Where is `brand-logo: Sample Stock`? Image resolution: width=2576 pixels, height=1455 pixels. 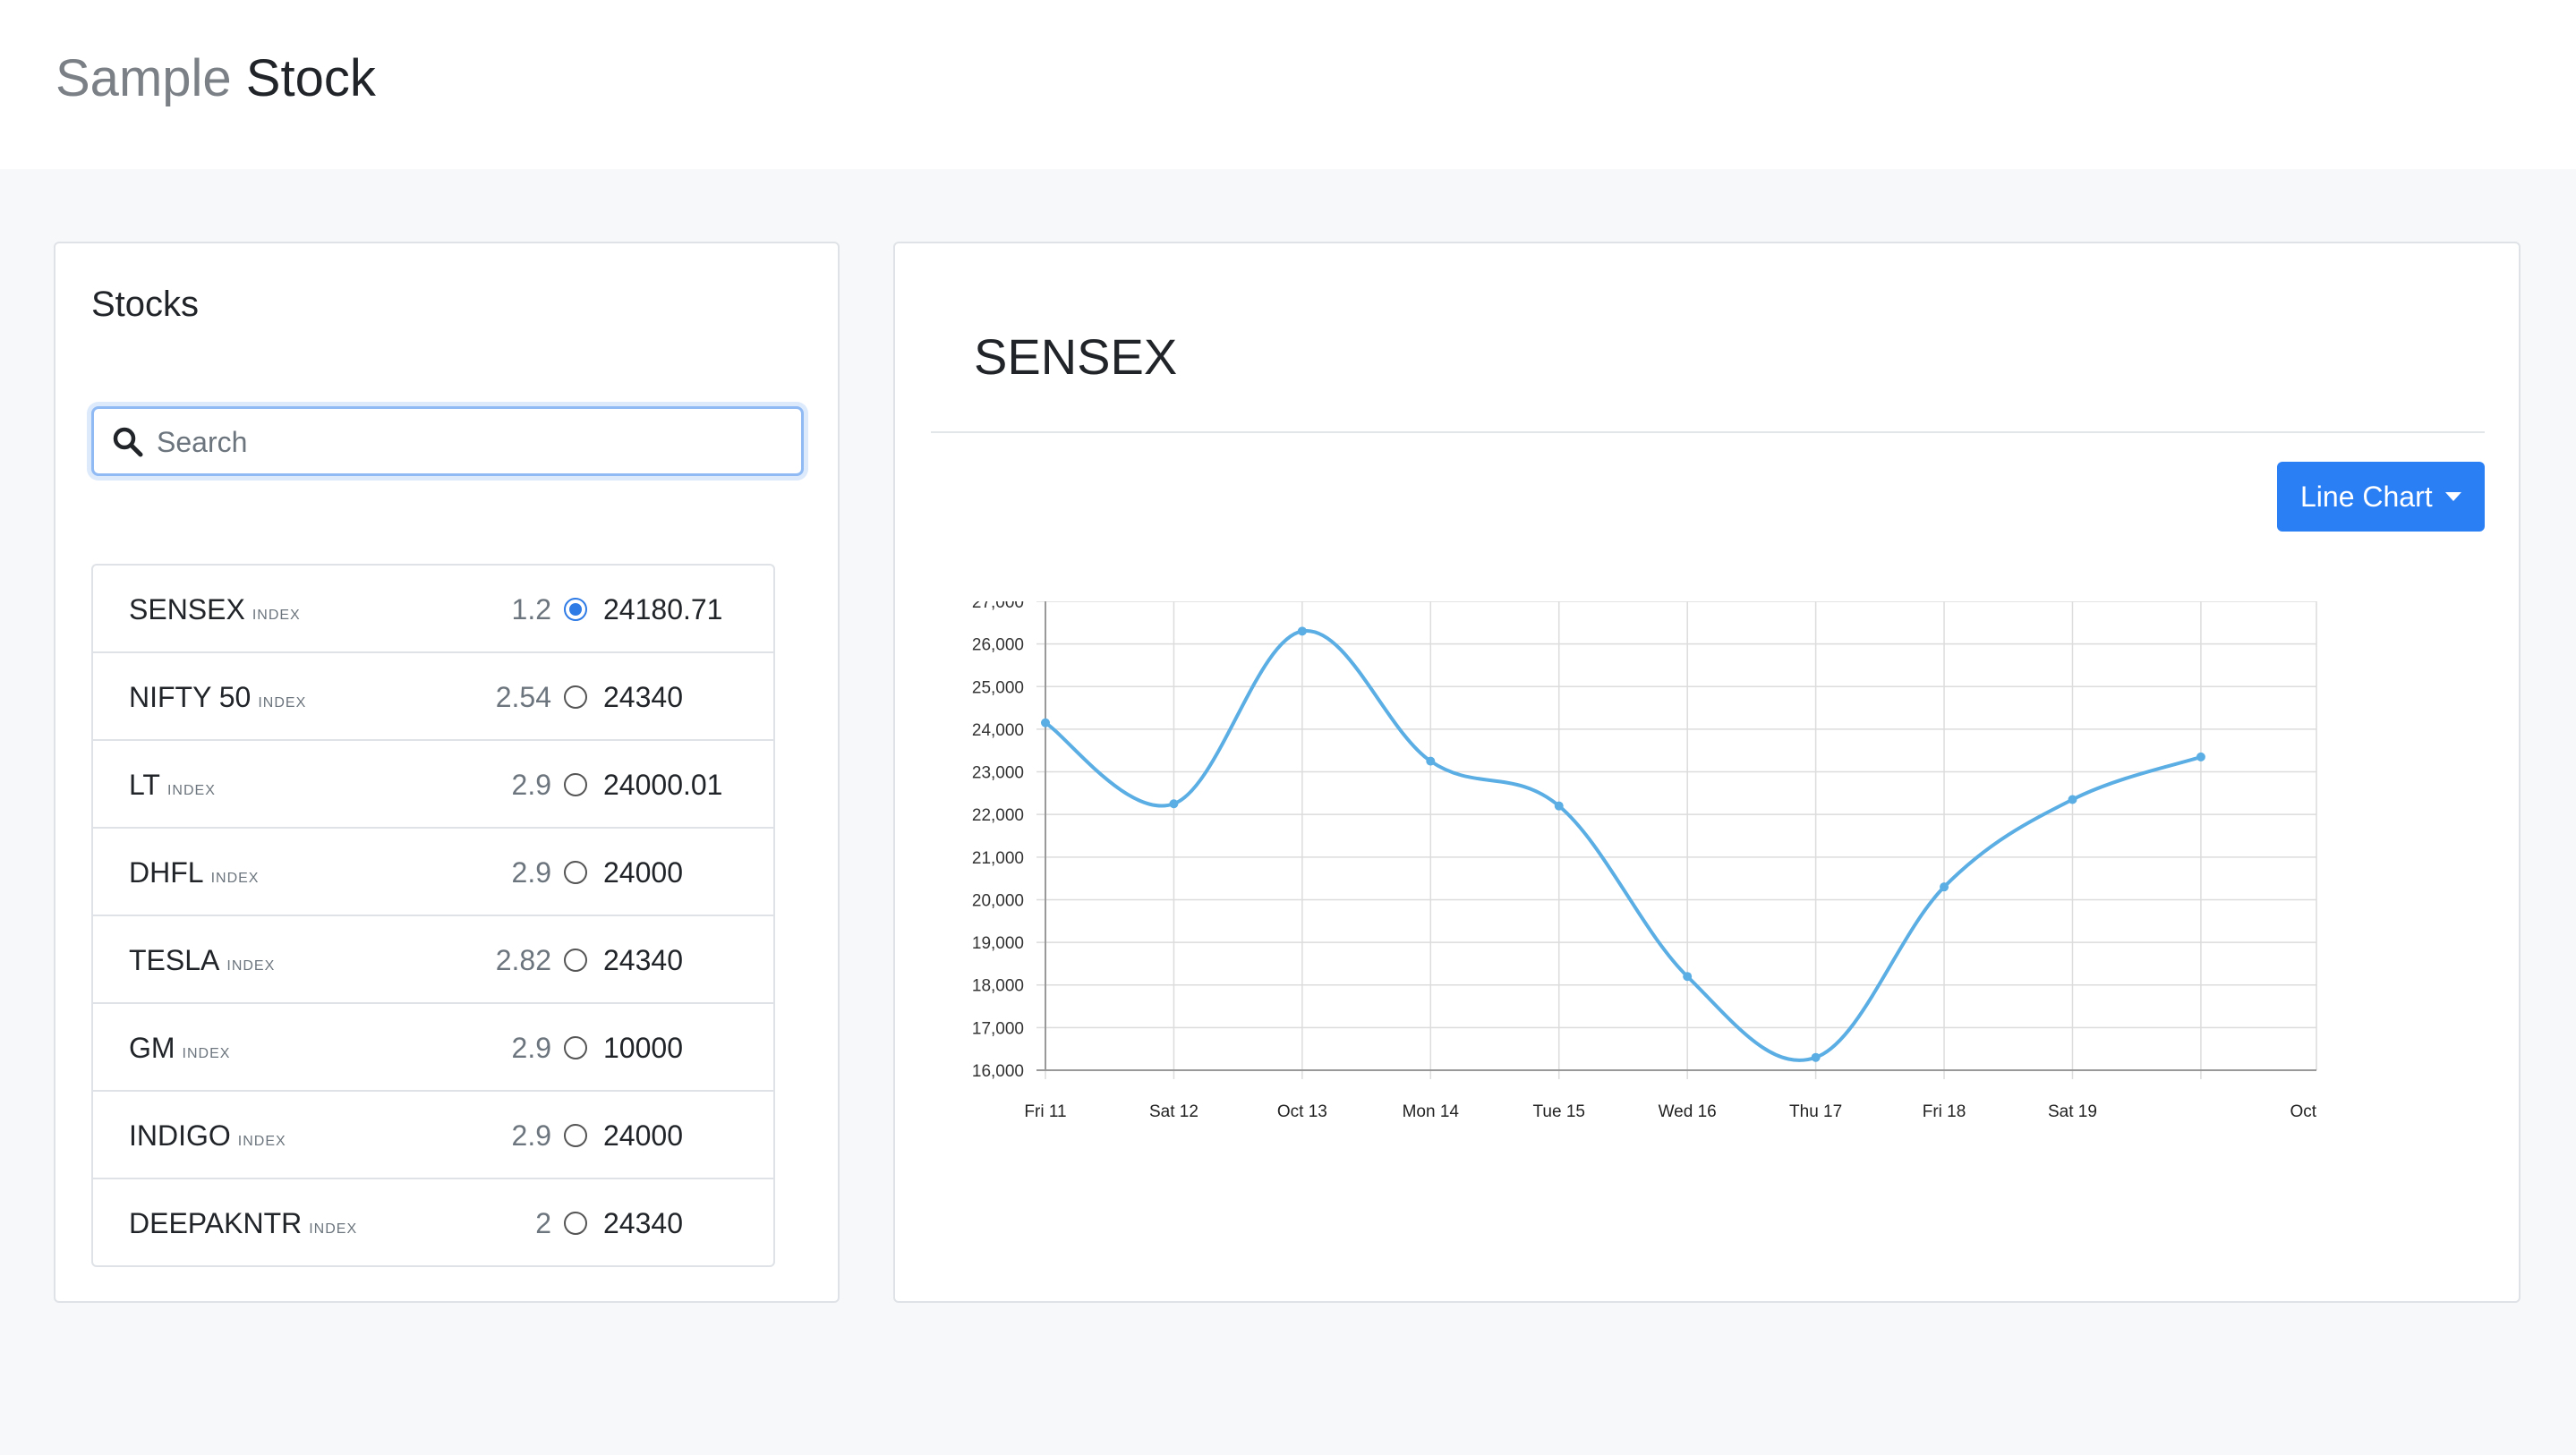
brand-logo: Sample Stock is located at coordinates (215, 79).